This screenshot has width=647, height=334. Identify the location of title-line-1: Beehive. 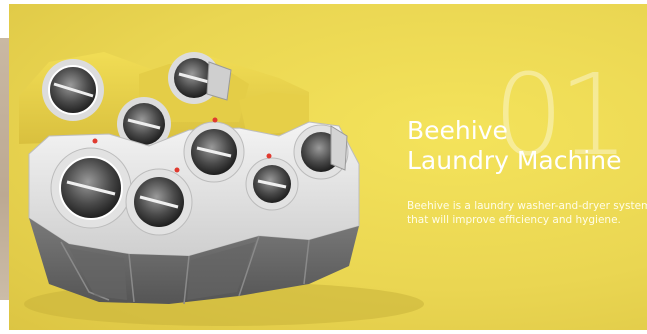
(457, 130).